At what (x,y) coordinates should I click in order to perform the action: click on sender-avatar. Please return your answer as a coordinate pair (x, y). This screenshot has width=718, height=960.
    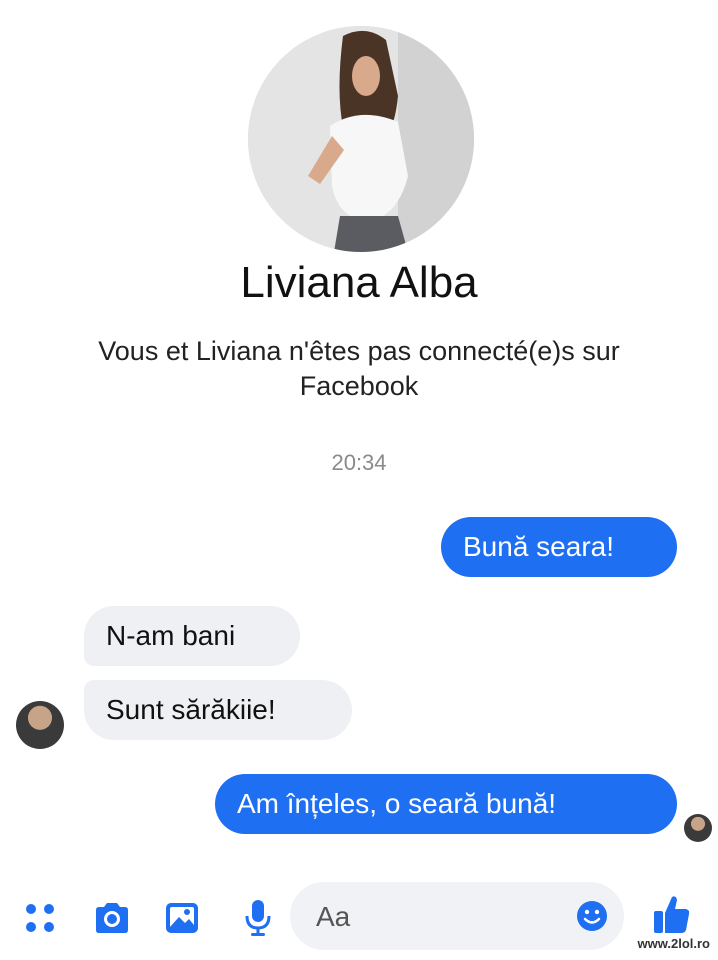
    Looking at the image, I should click on (40, 725).